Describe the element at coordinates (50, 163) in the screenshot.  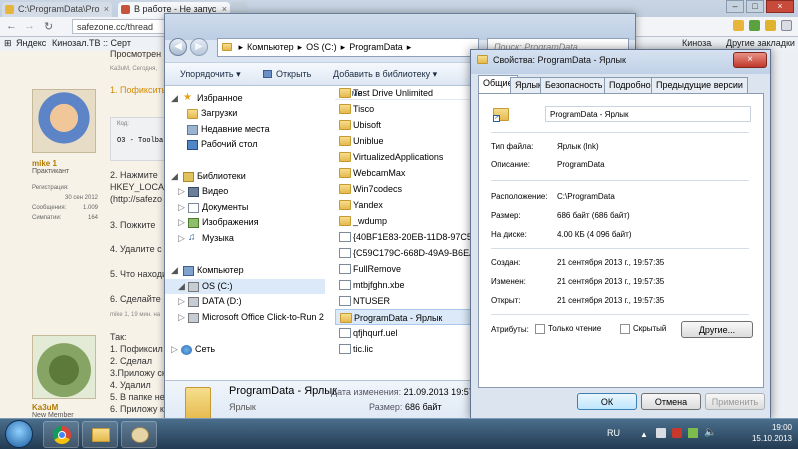
I see `username: mike 1` at that location.